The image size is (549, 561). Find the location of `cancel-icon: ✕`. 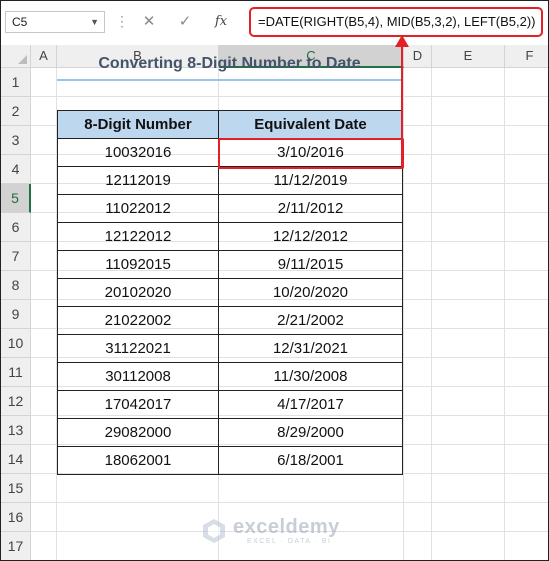

cancel-icon: ✕ is located at coordinates (149, 22).